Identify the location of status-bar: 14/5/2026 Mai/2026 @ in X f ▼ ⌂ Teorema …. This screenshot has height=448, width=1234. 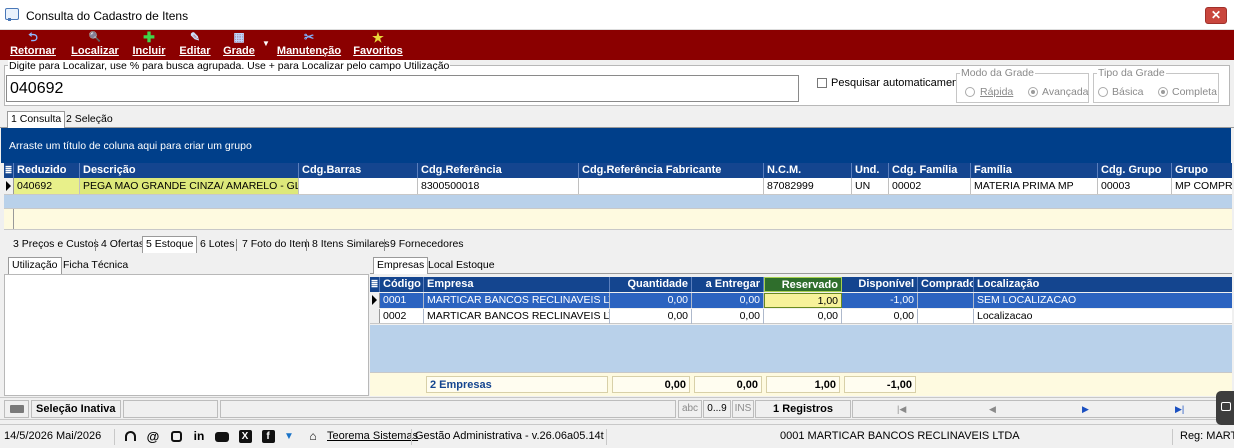
(617, 436).